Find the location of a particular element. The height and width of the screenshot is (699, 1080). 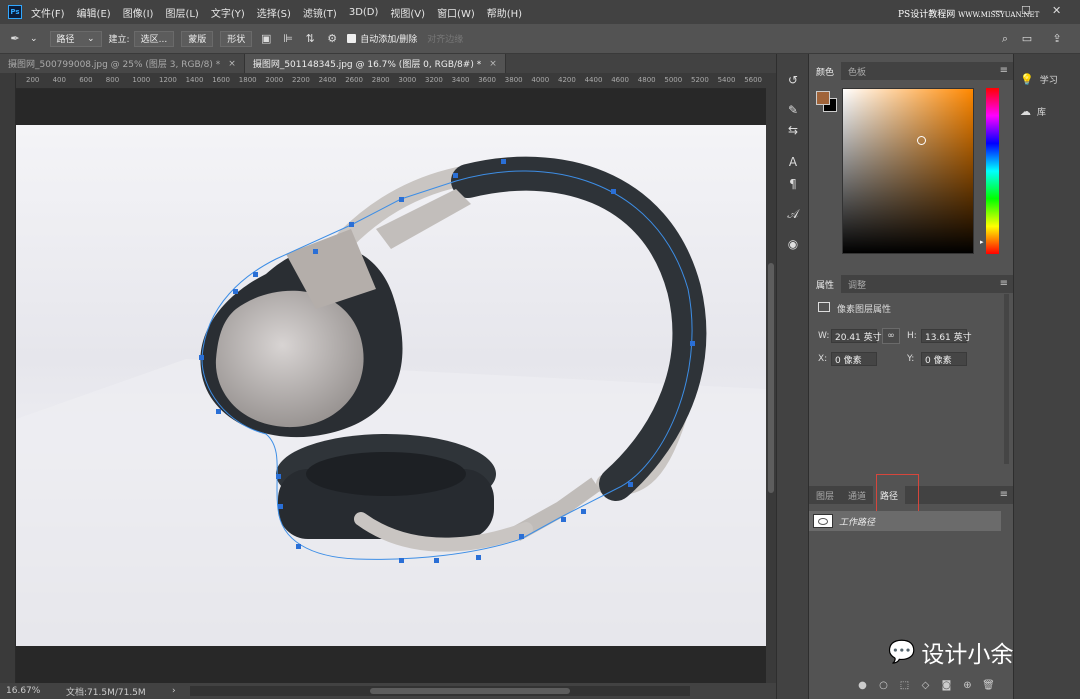

menu-help: 帮助(H) is located at coordinates (504, 12).